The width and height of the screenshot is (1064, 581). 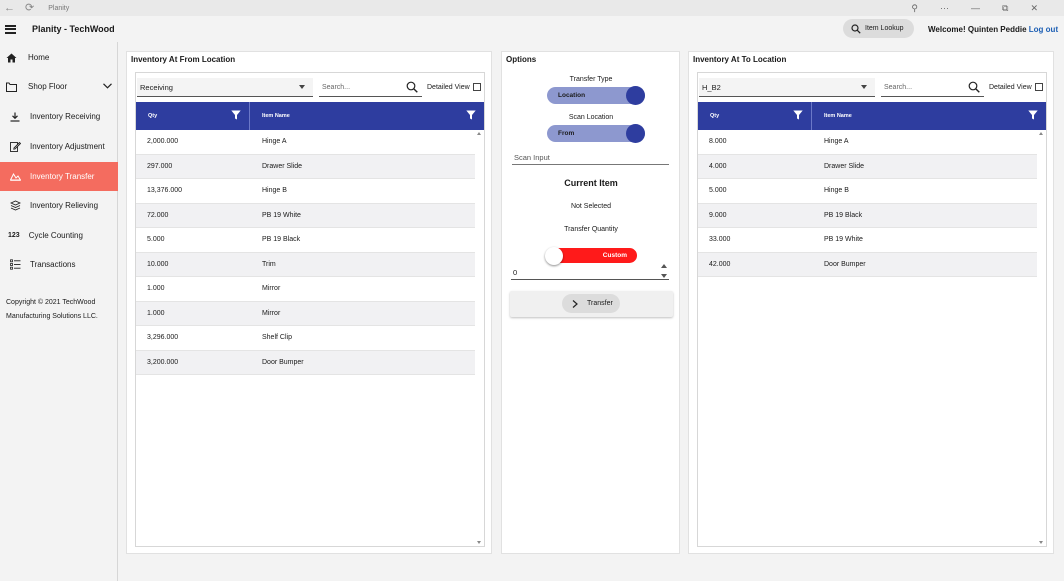 I want to click on refresh-icon: ⟳, so click(x=29, y=8).